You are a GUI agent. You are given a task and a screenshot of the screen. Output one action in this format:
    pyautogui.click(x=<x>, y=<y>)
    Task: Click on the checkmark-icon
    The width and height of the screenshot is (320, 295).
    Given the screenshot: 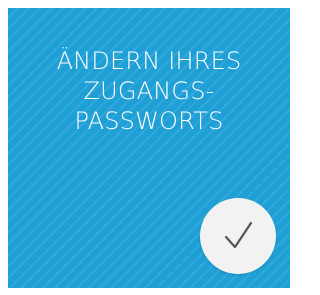 What is the action you would take?
    pyautogui.click(x=238, y=235)
    